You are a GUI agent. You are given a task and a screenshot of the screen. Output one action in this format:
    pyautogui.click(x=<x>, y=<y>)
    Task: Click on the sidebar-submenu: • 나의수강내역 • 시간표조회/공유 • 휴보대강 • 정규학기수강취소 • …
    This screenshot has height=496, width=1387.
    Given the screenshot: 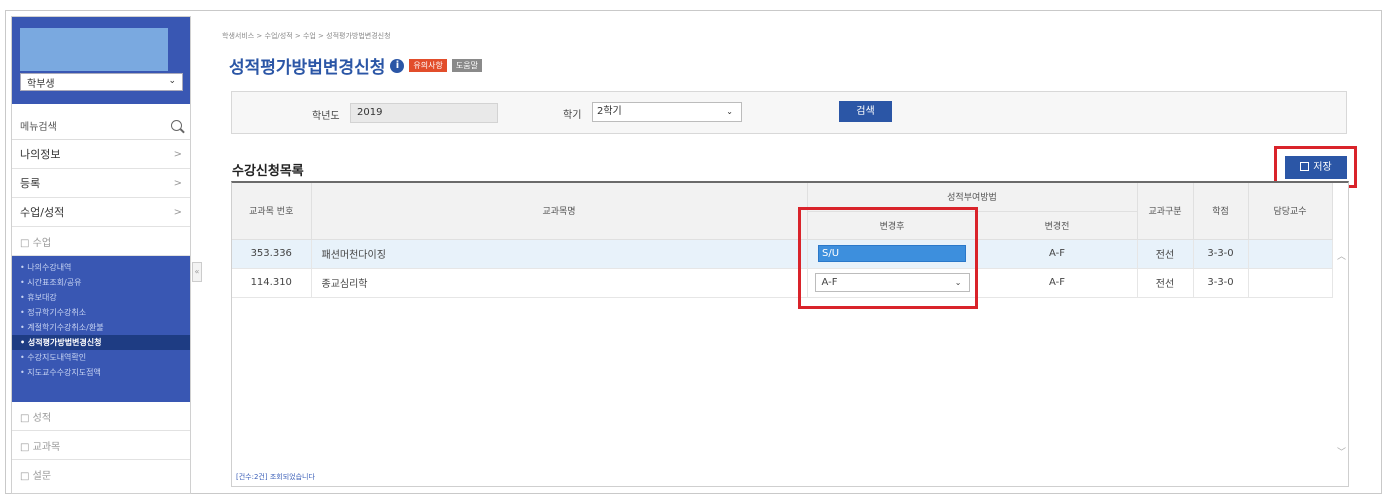 What is the action you would take?
    pyautogui.click(x=101, y=329)
    